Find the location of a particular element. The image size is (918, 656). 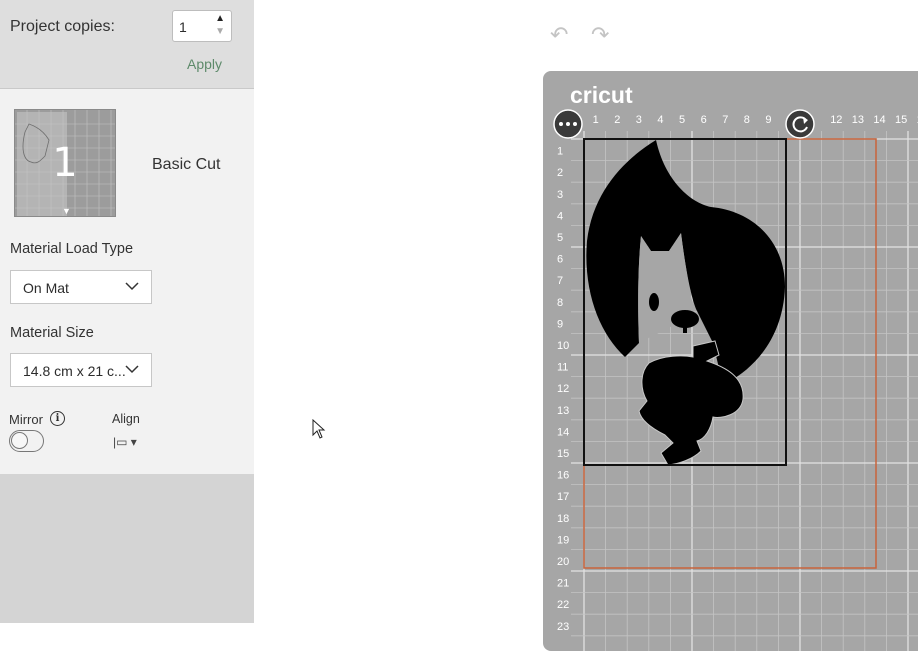

left-ruler-label: 11 is located at coordinates (562, 368).